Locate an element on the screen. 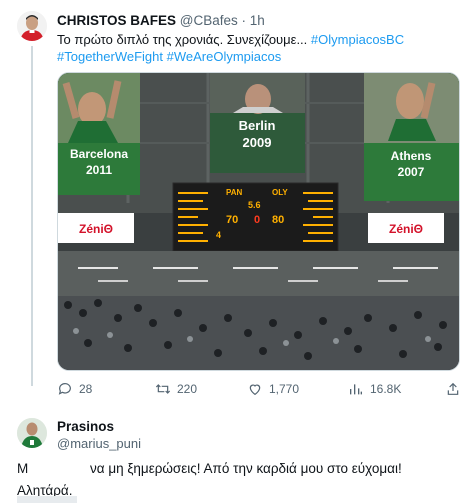 The image size is (471, 503). thread-line is located at coordinates (32, 216).